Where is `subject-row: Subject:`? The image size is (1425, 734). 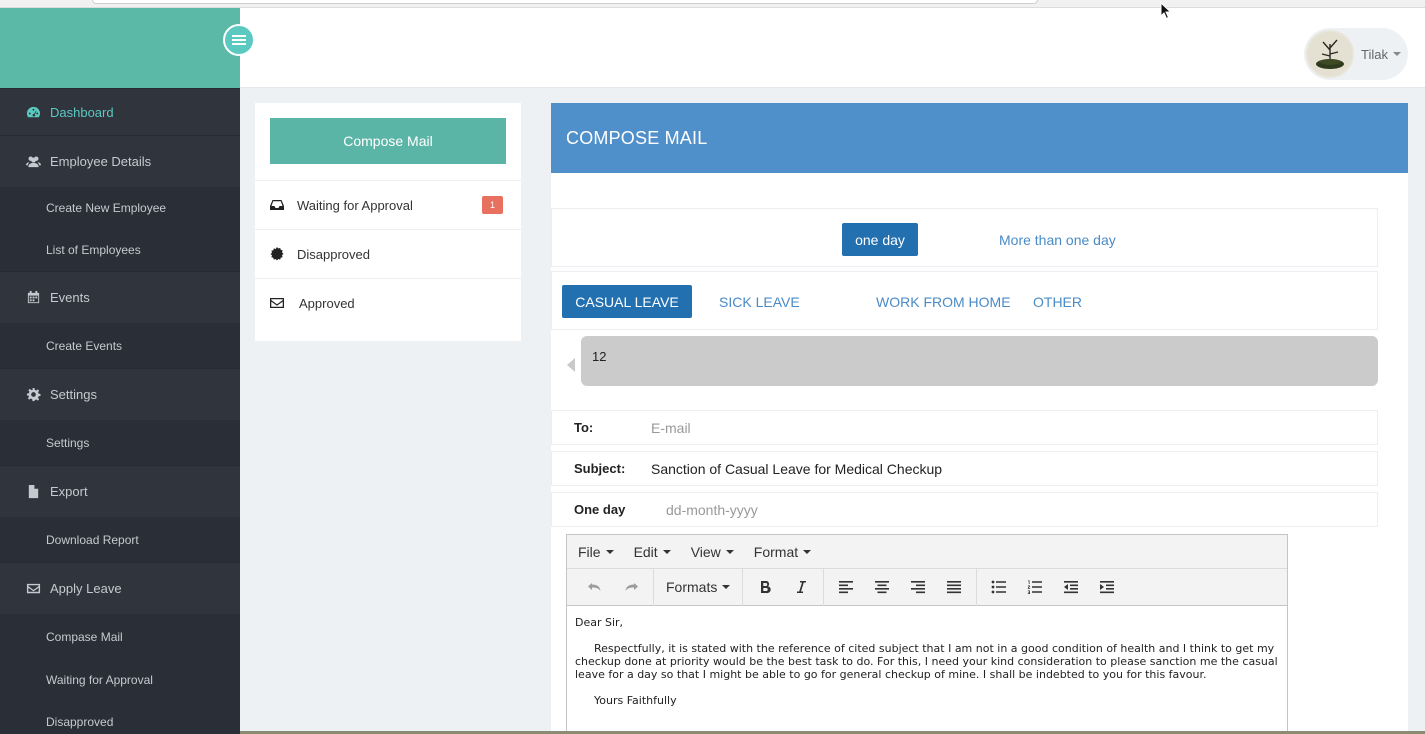 subject-row: Subject: is located at coordinates (964, 468).